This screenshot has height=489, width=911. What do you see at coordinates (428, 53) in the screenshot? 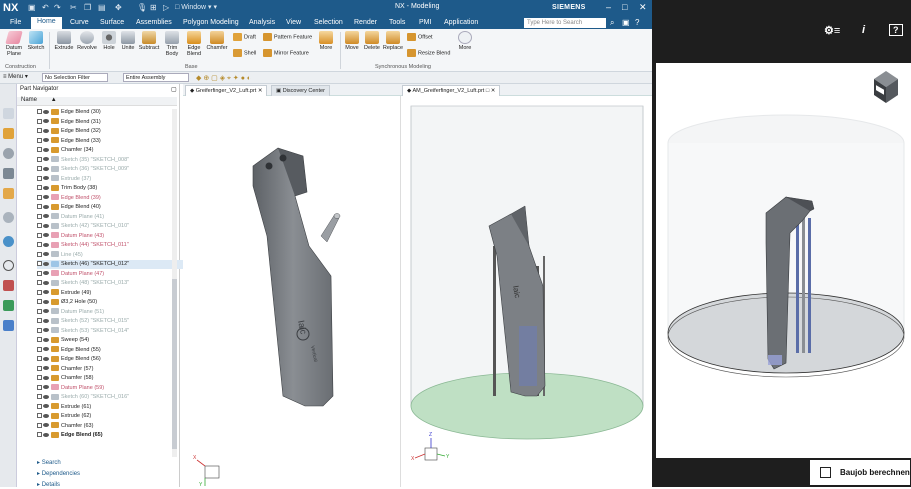
I see `resize-blend-button: Resize Blend` at bounding box center [428, 53].